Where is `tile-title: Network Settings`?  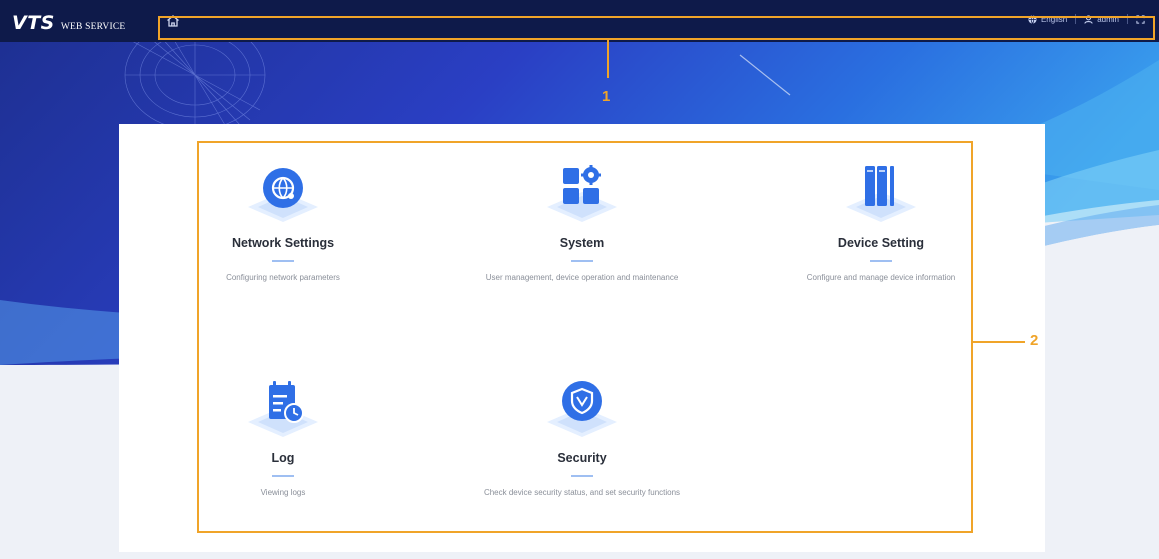 tile-title: Network Settings is located at coordinates (283, 243).